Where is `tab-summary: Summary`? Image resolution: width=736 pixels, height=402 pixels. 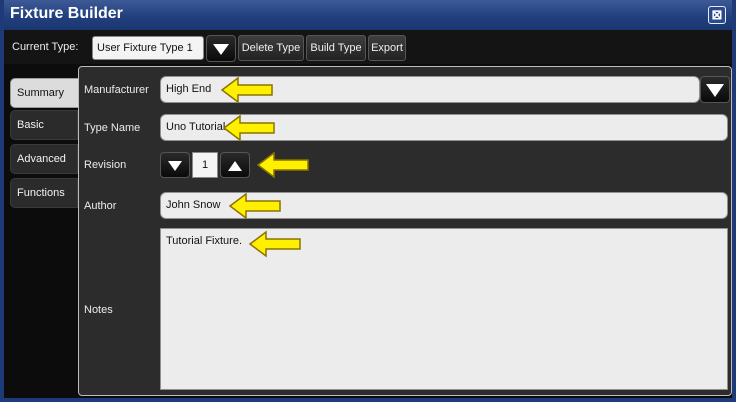 tab-summary: Summary is located at coordinates (46, 93).